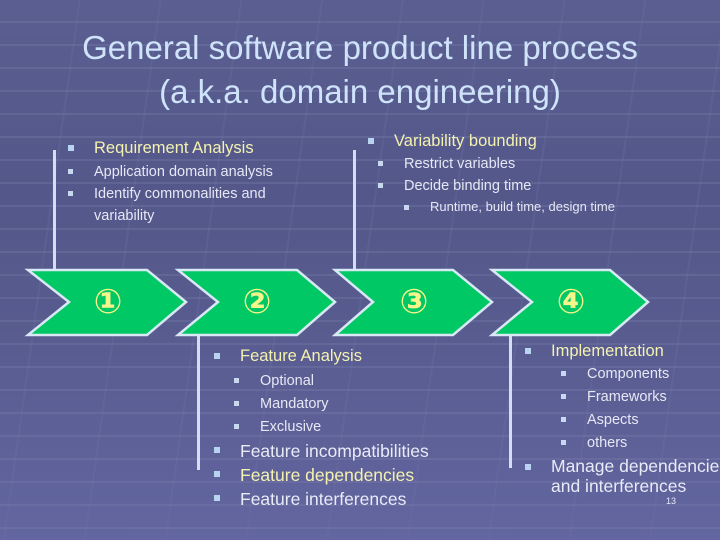 This screenshot has height=540, width=720. I want to click on list-item: Mandatory, so click(374, 404).